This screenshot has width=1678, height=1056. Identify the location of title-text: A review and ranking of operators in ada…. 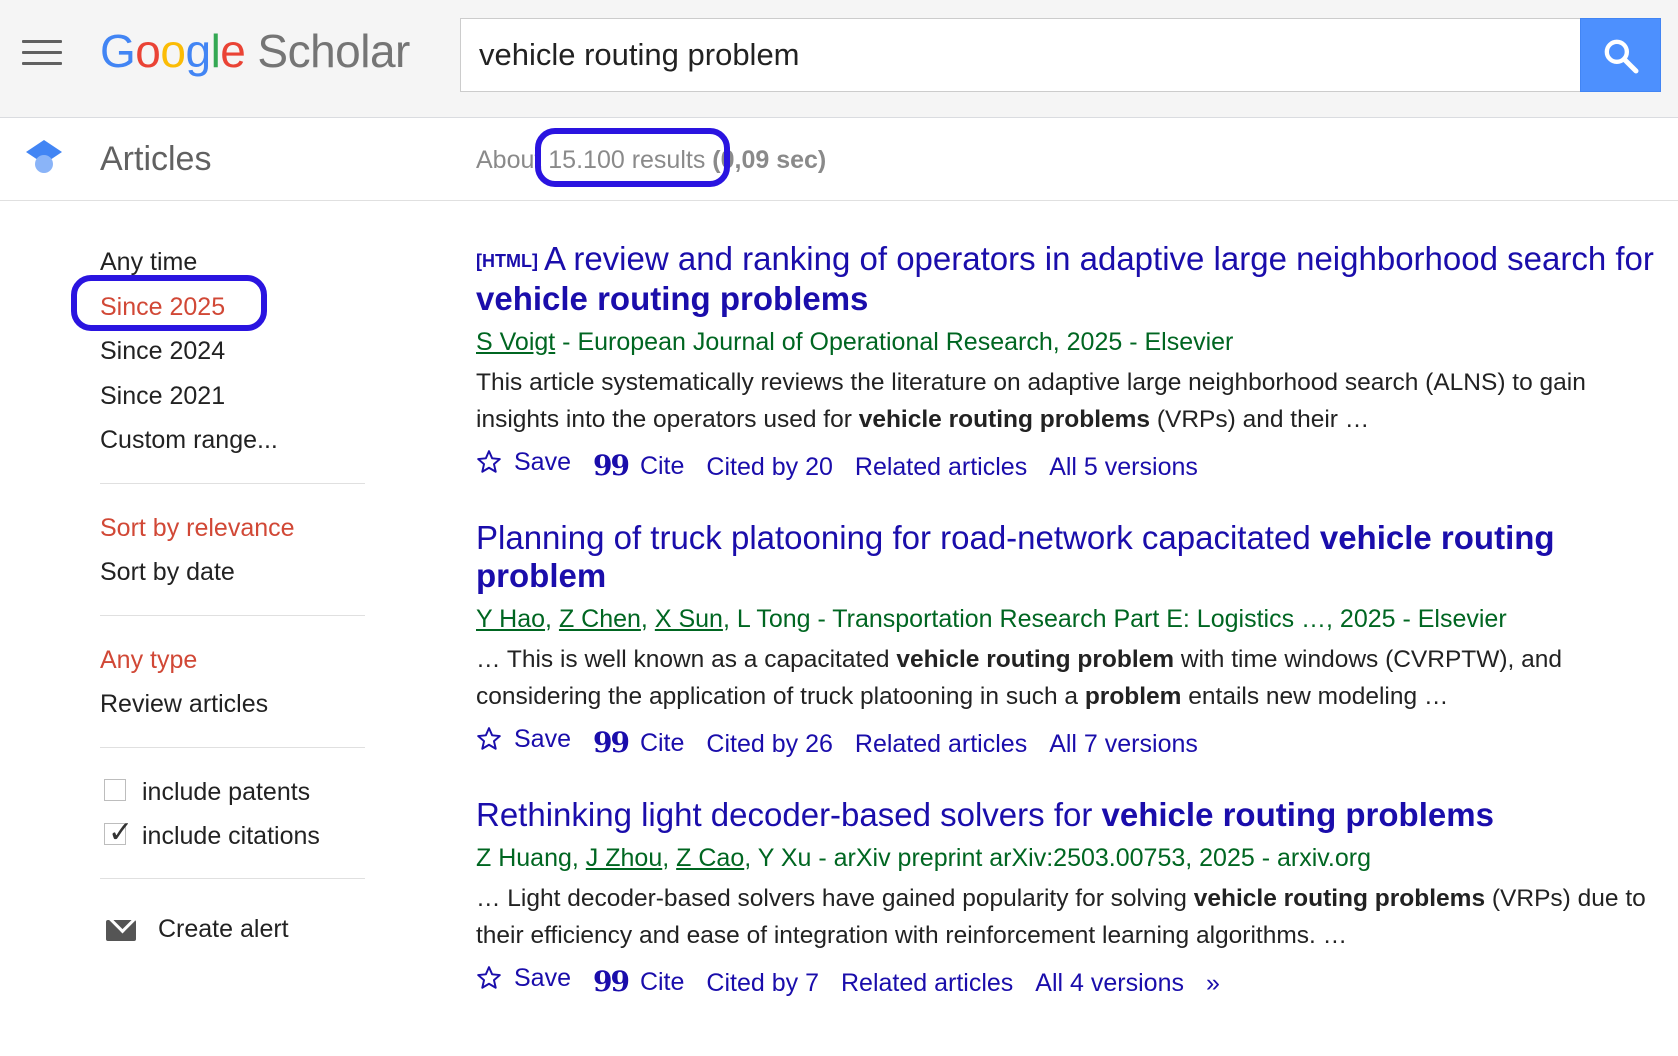
(1098, 258).